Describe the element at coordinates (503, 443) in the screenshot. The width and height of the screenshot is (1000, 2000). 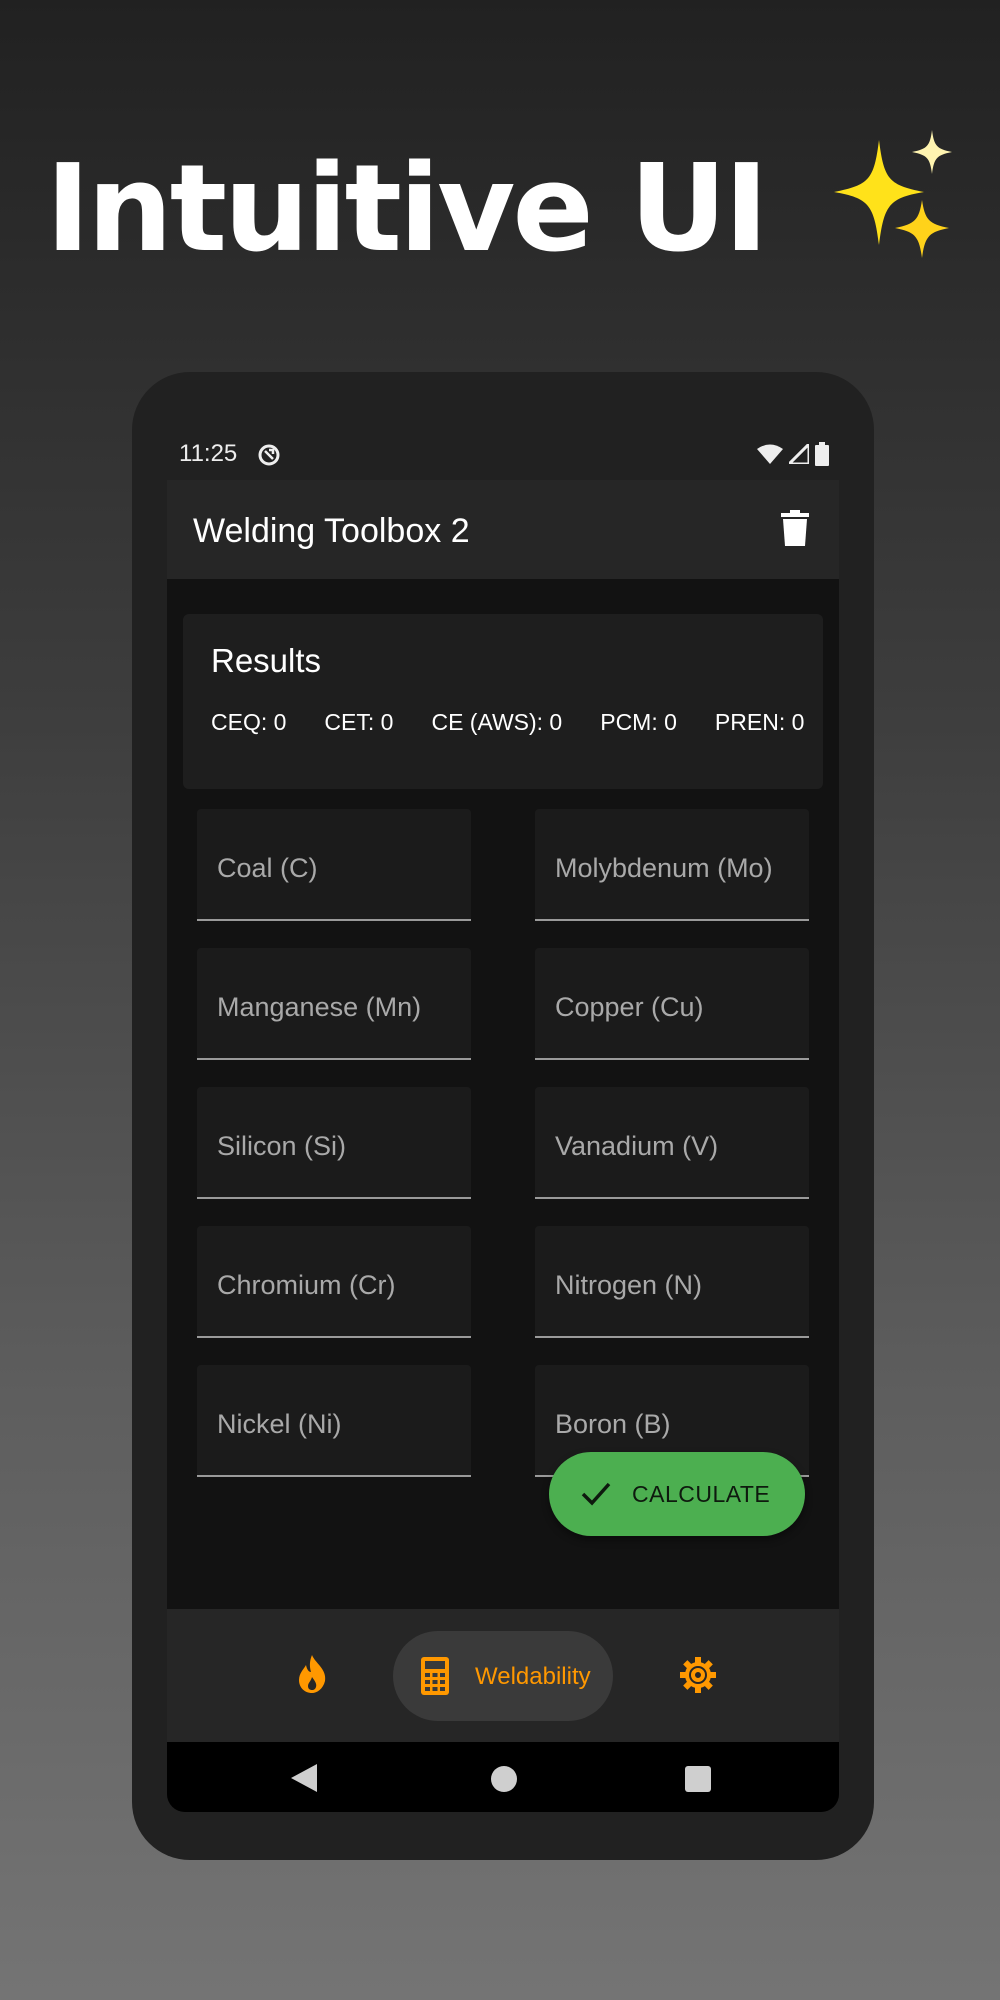
I see `status-bar: 11:25` at that location.